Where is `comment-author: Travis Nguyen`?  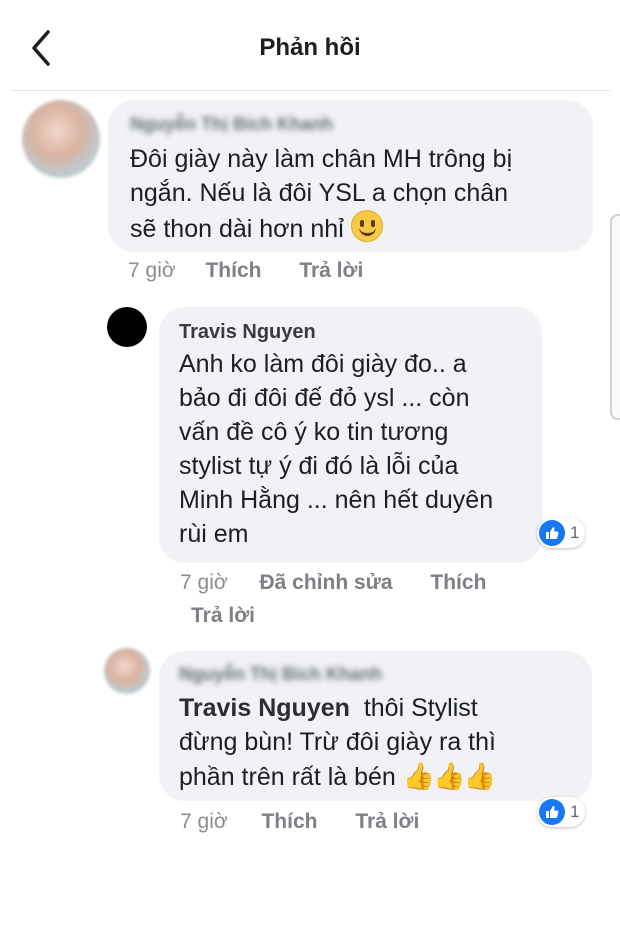
comment-author: Travis Nguyen is located at coordinates (247, 332).